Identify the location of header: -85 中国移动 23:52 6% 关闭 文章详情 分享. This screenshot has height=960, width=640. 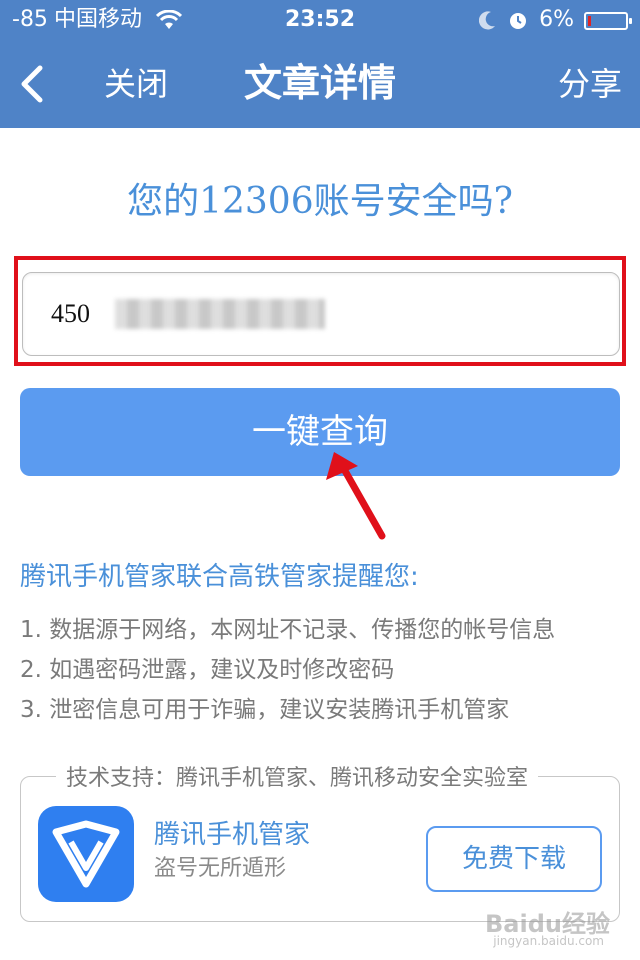
(320, 64).